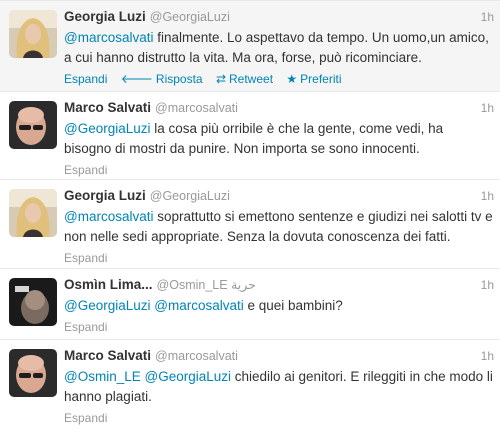 The height and width of the screenshot is (445, 500). Describe the element at coordinates (102, 376) in the screenshot. I see `mention-link: @Osmin_LE` at that location.